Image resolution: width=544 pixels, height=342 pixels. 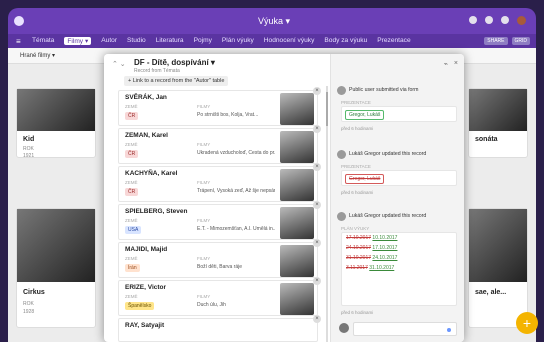 I want to click on activity-top-icons: ⌁ ×, so click(x=451, y=64).